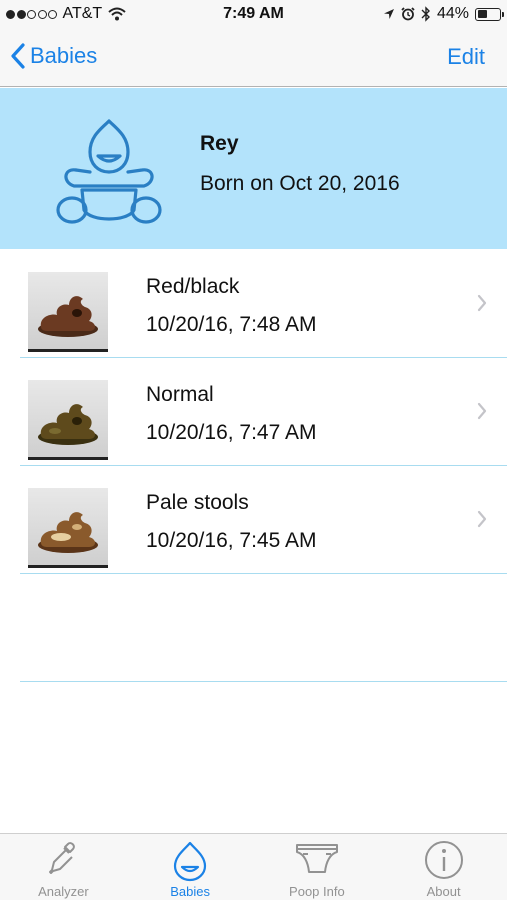  What do you see at coordinates (489, 14) in the screenshot?
I see `battery-icon` at bounding box center [489, 14].